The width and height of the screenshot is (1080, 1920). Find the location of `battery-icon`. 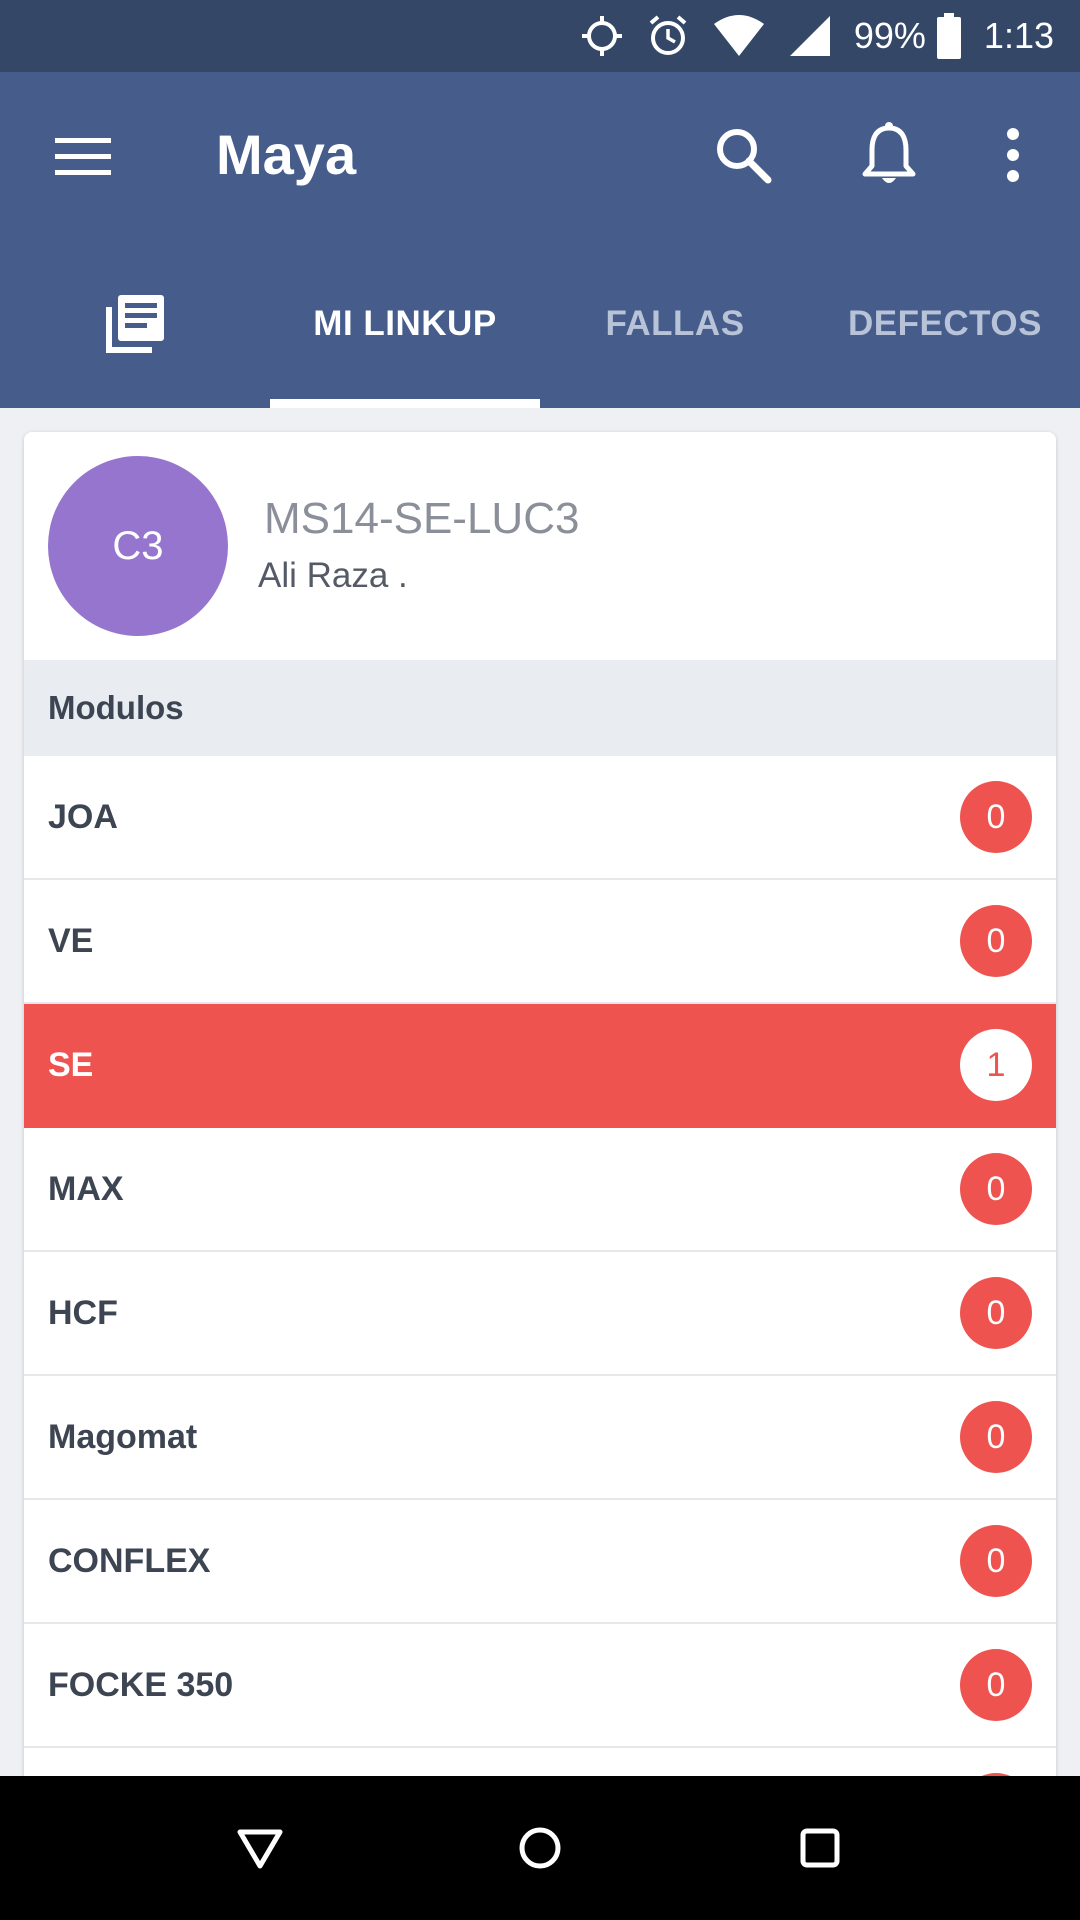

battery-icon is located at coordinates (949, 36).